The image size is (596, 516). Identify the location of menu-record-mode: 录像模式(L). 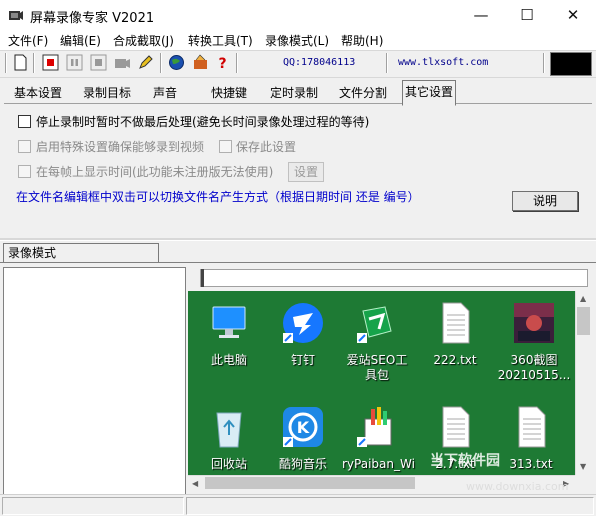
(297, 40).